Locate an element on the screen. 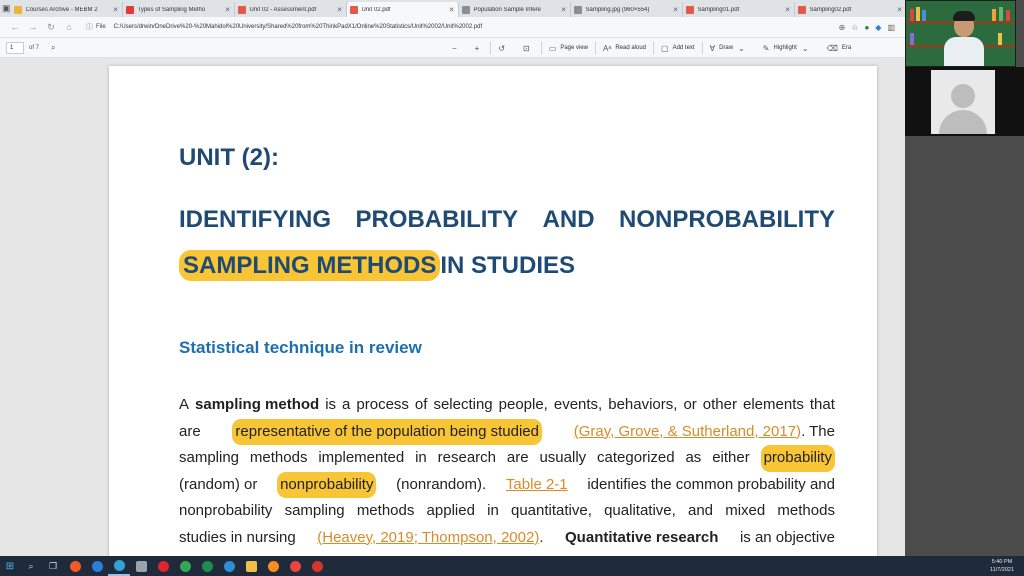 This screenshot has height=576, width=1024. tab-label: Population Sample Infere is located at coordinates (507, 9).